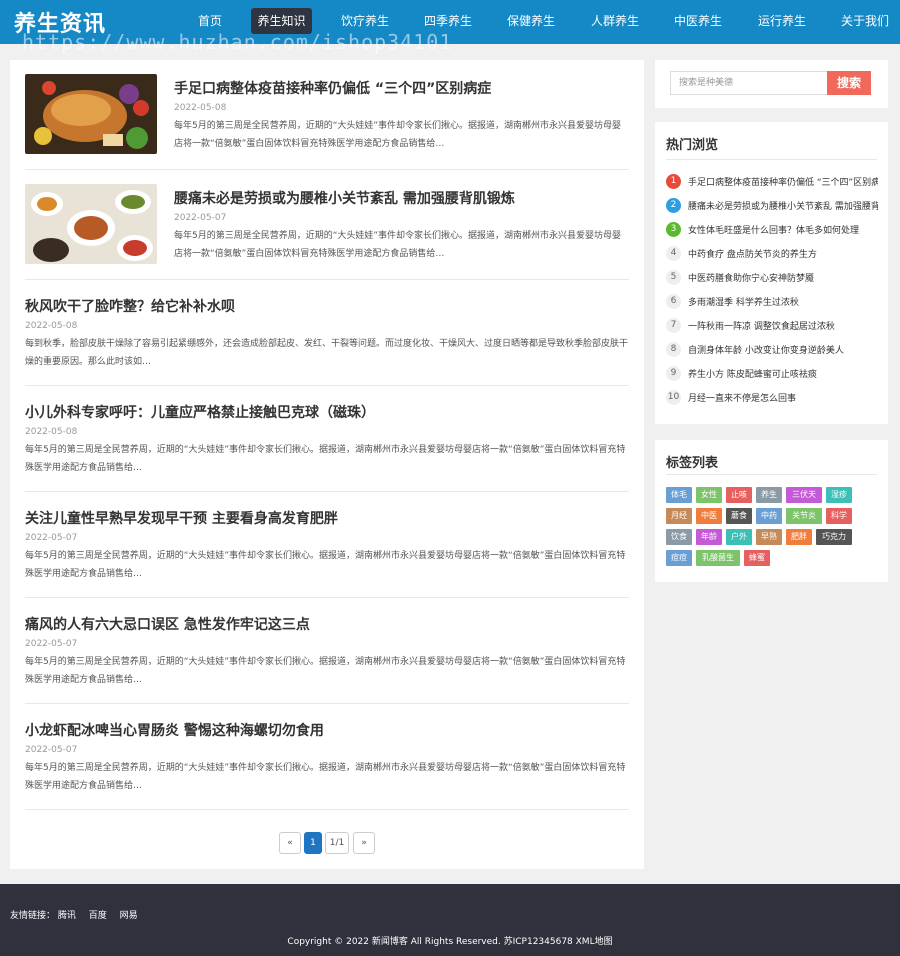 The width and height of the screenshot is (900, 956). Describe the element at coordinates (679, 558) in the screenshot. I see `tag-item: 痘痘` at that location.